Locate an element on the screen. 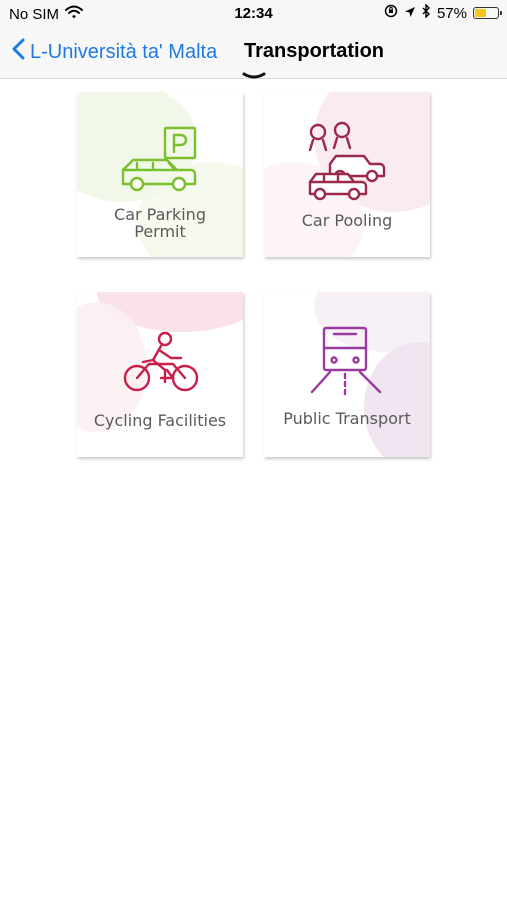 This screenshot has height=900, width=507. orientation-lock-icon is located at coordinates (391, 13).